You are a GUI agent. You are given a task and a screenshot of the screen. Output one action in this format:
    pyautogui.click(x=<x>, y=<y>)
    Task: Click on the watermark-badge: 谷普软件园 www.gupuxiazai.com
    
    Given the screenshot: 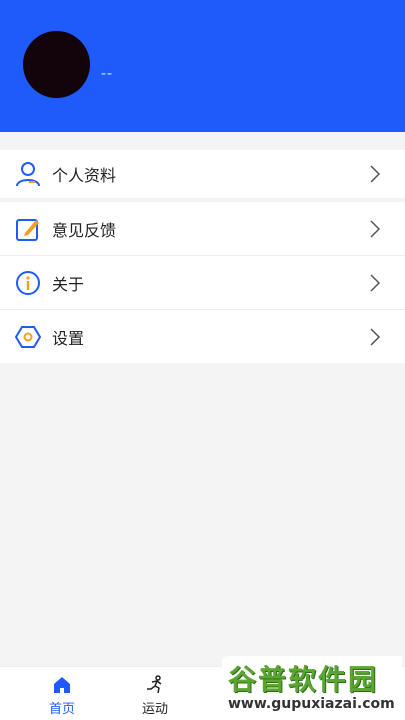 What is the action you would take?
    pyautogui.click(x=312, y=687)
    